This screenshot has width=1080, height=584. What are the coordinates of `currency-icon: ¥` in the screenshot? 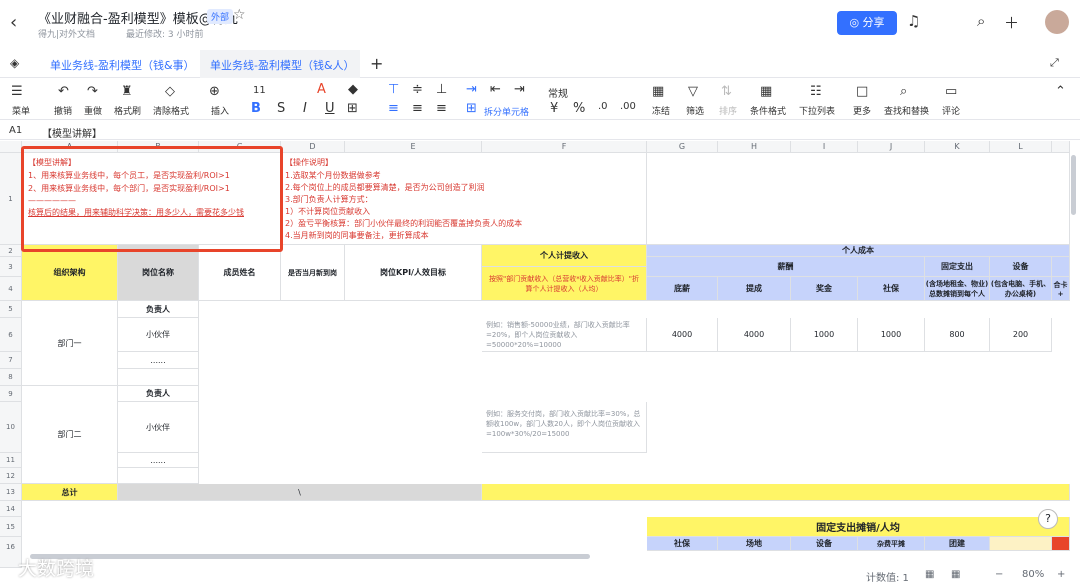 It's located at (554, 108).